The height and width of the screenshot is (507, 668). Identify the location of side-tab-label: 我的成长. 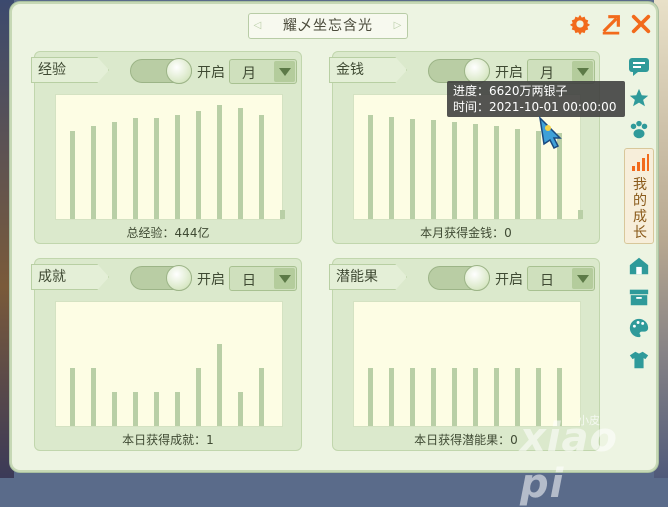
(640, 209).